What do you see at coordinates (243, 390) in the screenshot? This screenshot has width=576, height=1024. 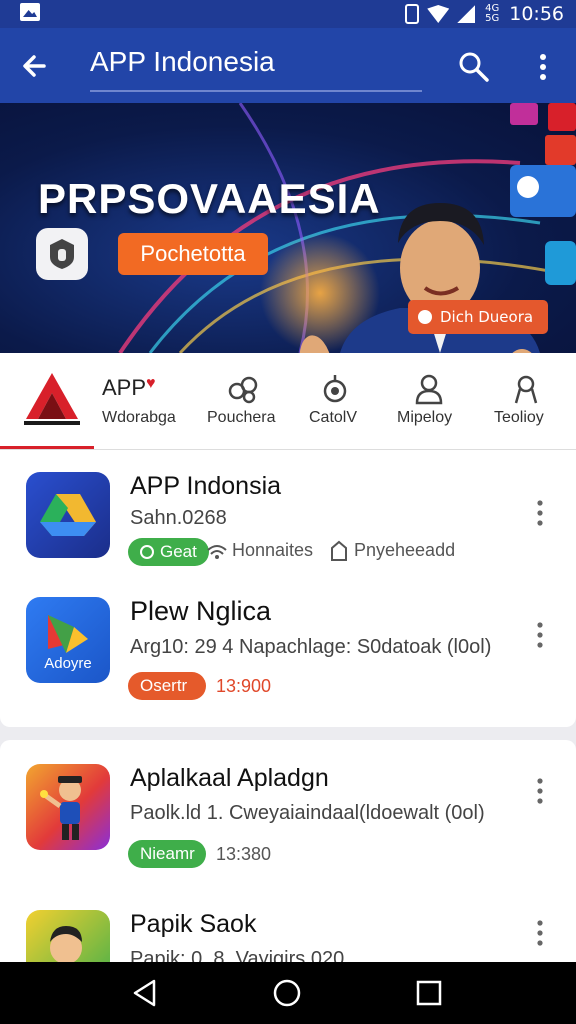 I see `gamepad-icon` at bounding box center [243, 390].